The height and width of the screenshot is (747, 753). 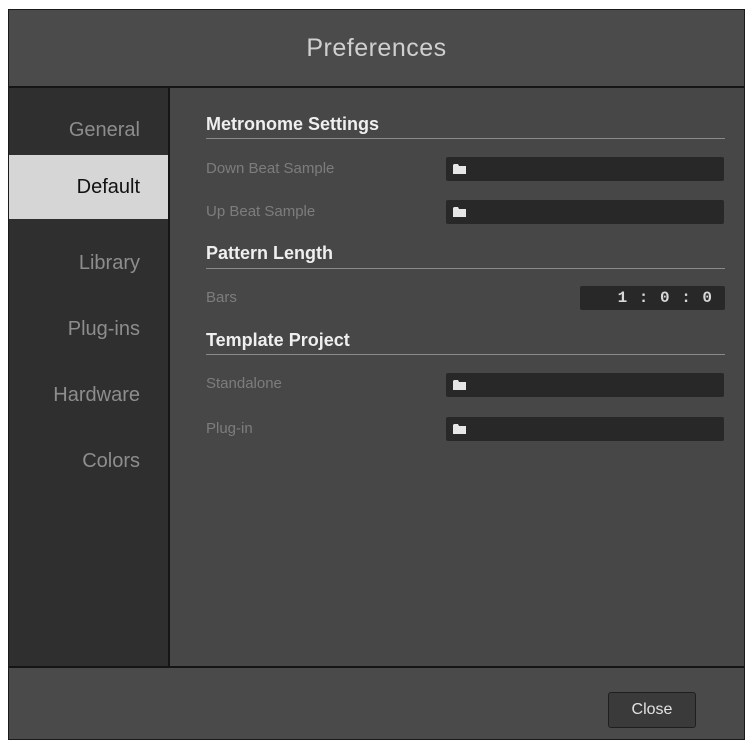 What do you see at coordinates (585, 429) in the screenshot?
I see `plug-in-path-field` at bounding box center [585, 429].